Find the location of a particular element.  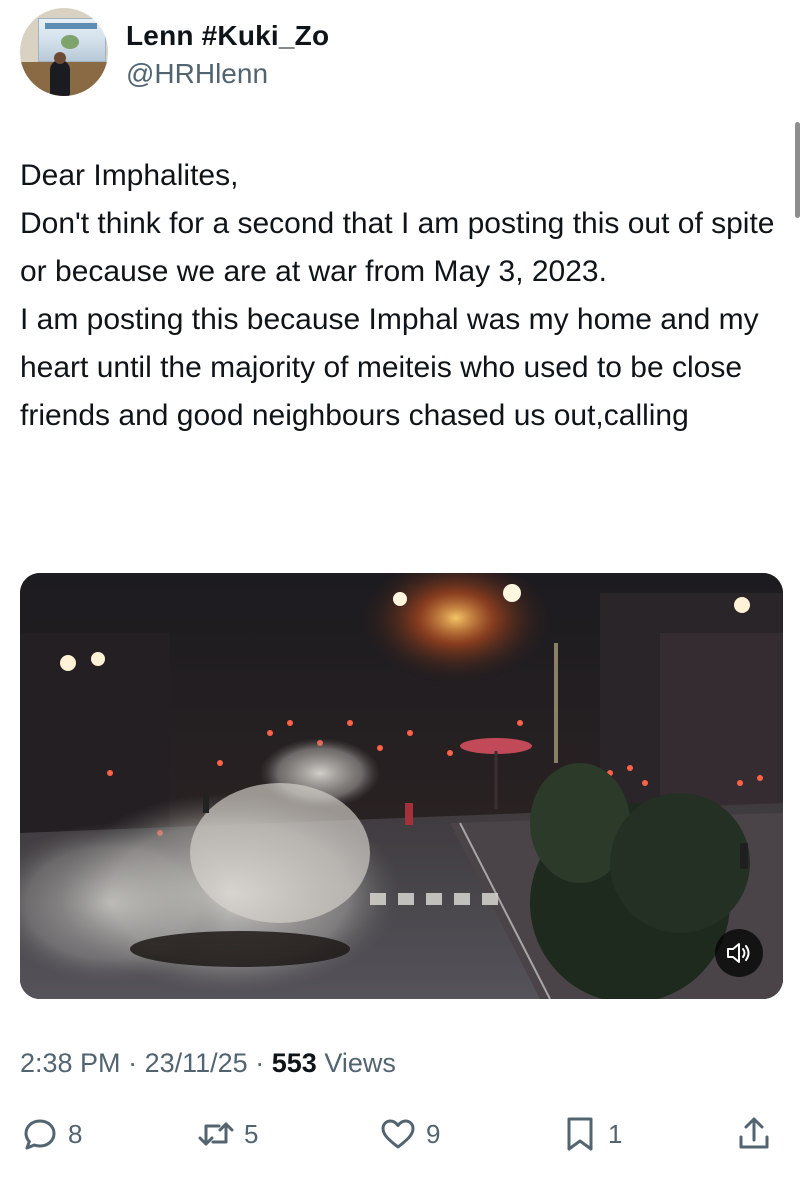

like-button: 9 is located at coordinates (409, 1134).